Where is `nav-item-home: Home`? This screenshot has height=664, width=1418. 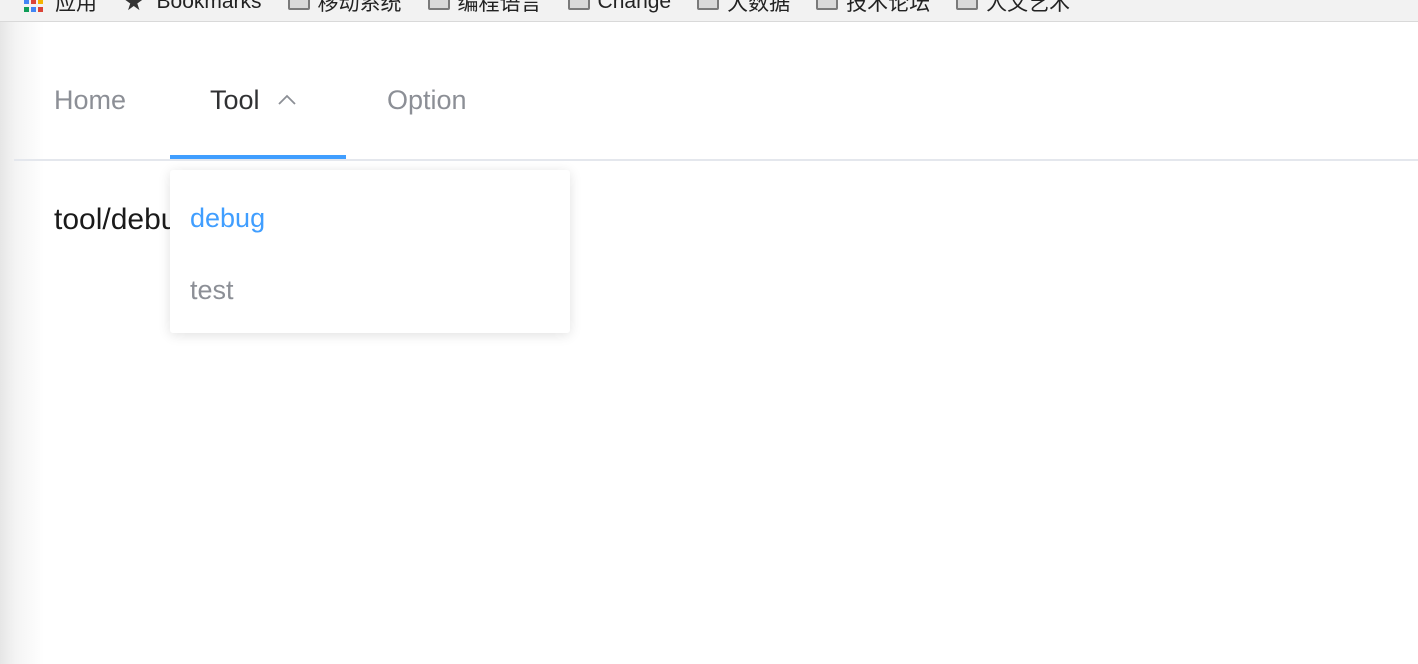 nav-item-home: Home is located at coordinates (90, 100).